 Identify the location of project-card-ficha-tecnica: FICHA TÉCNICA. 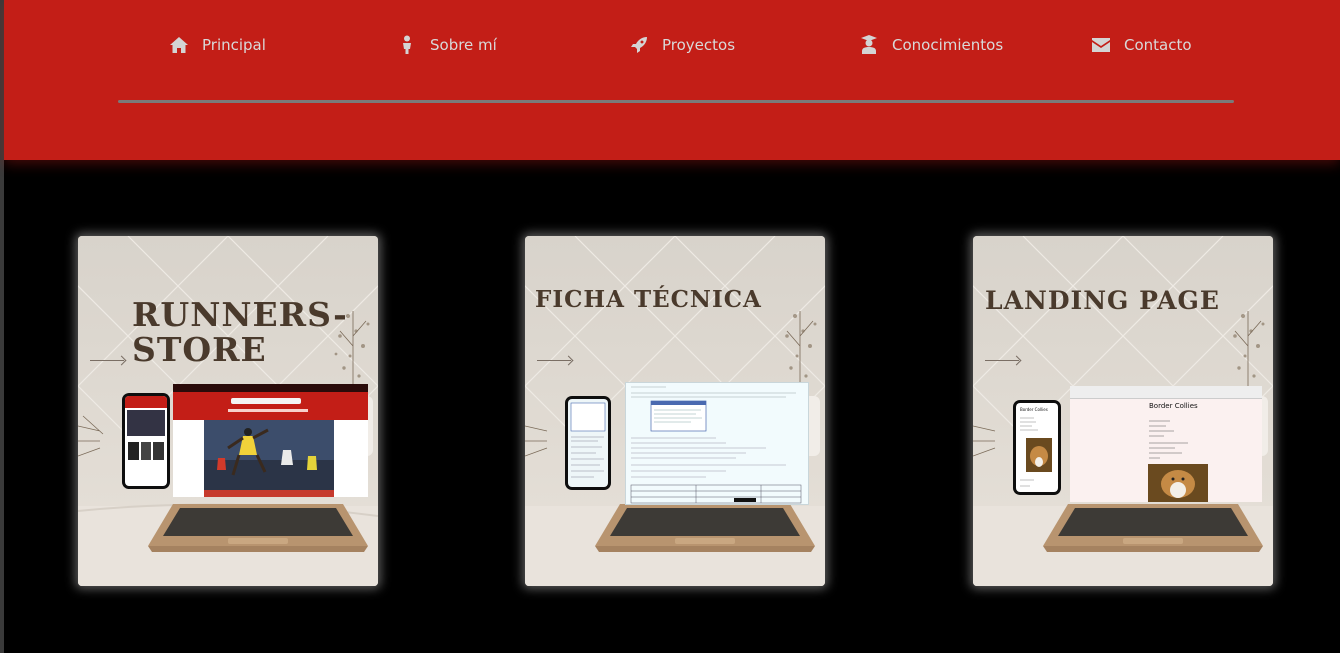
(675, 411).